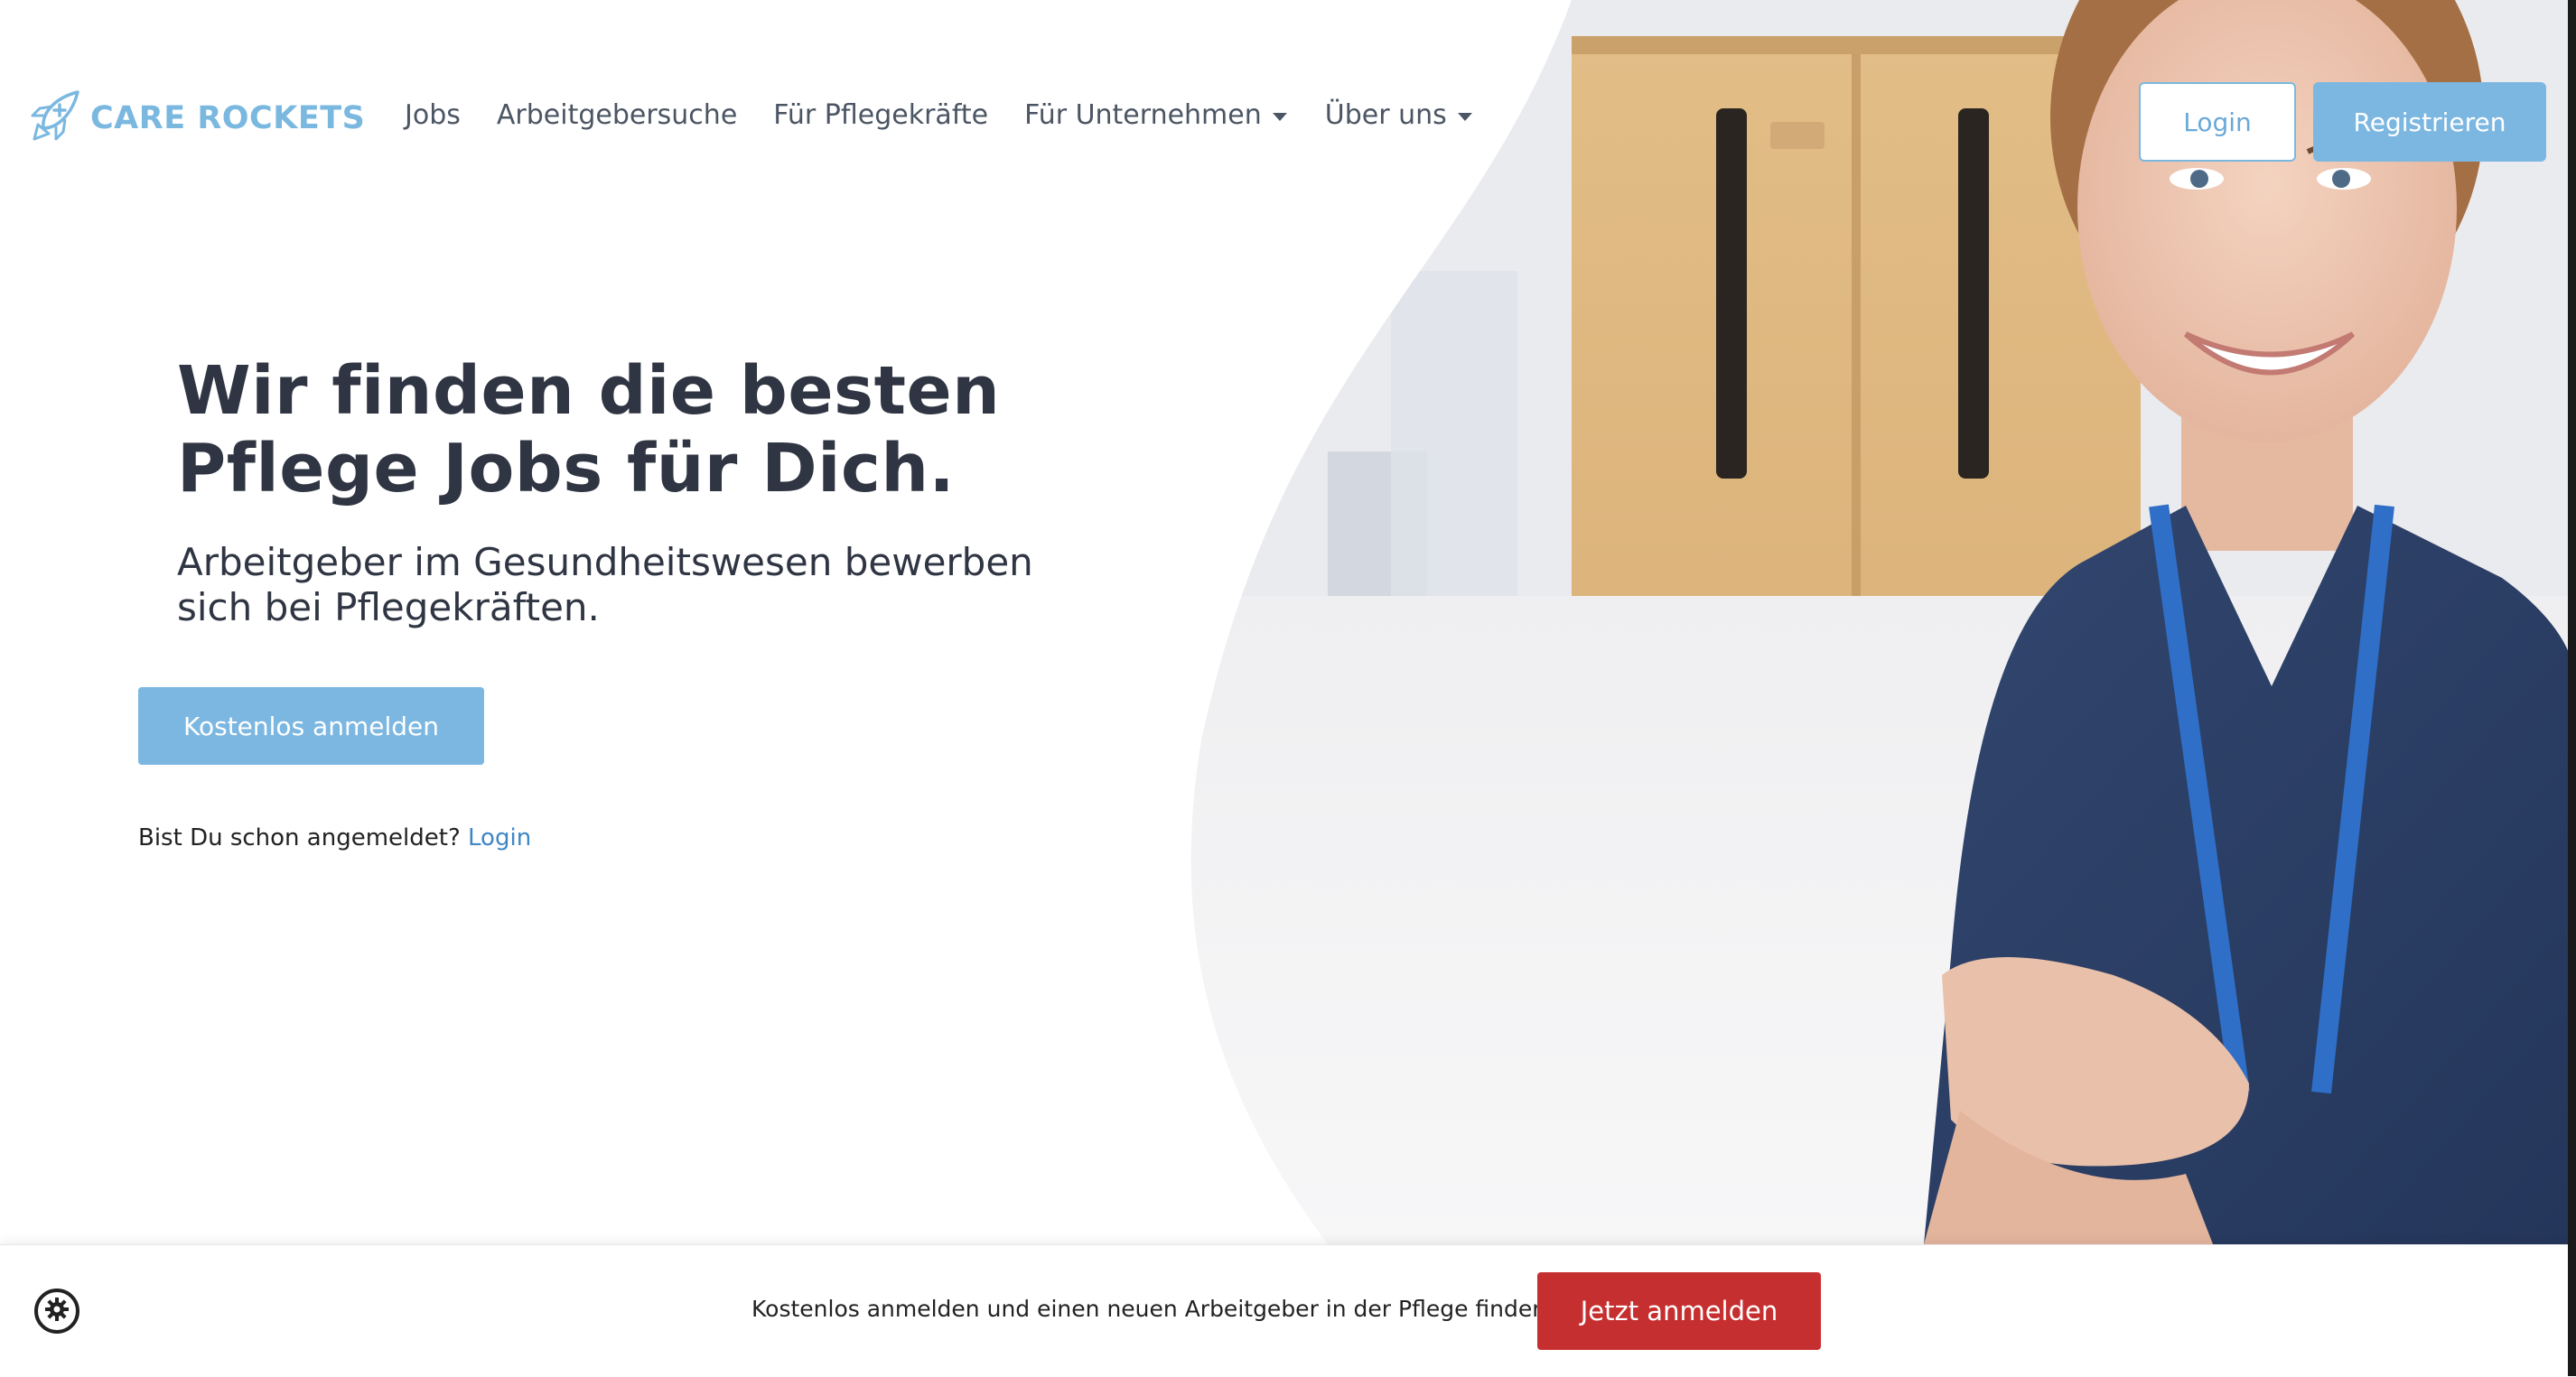 Image resolution: width=2576 pixels, height=1377 pixels. What do you see at coordinates (2429, 122) in the screenshot?
I see `register-button: Registrieren` at bounding box center [2429, 122].